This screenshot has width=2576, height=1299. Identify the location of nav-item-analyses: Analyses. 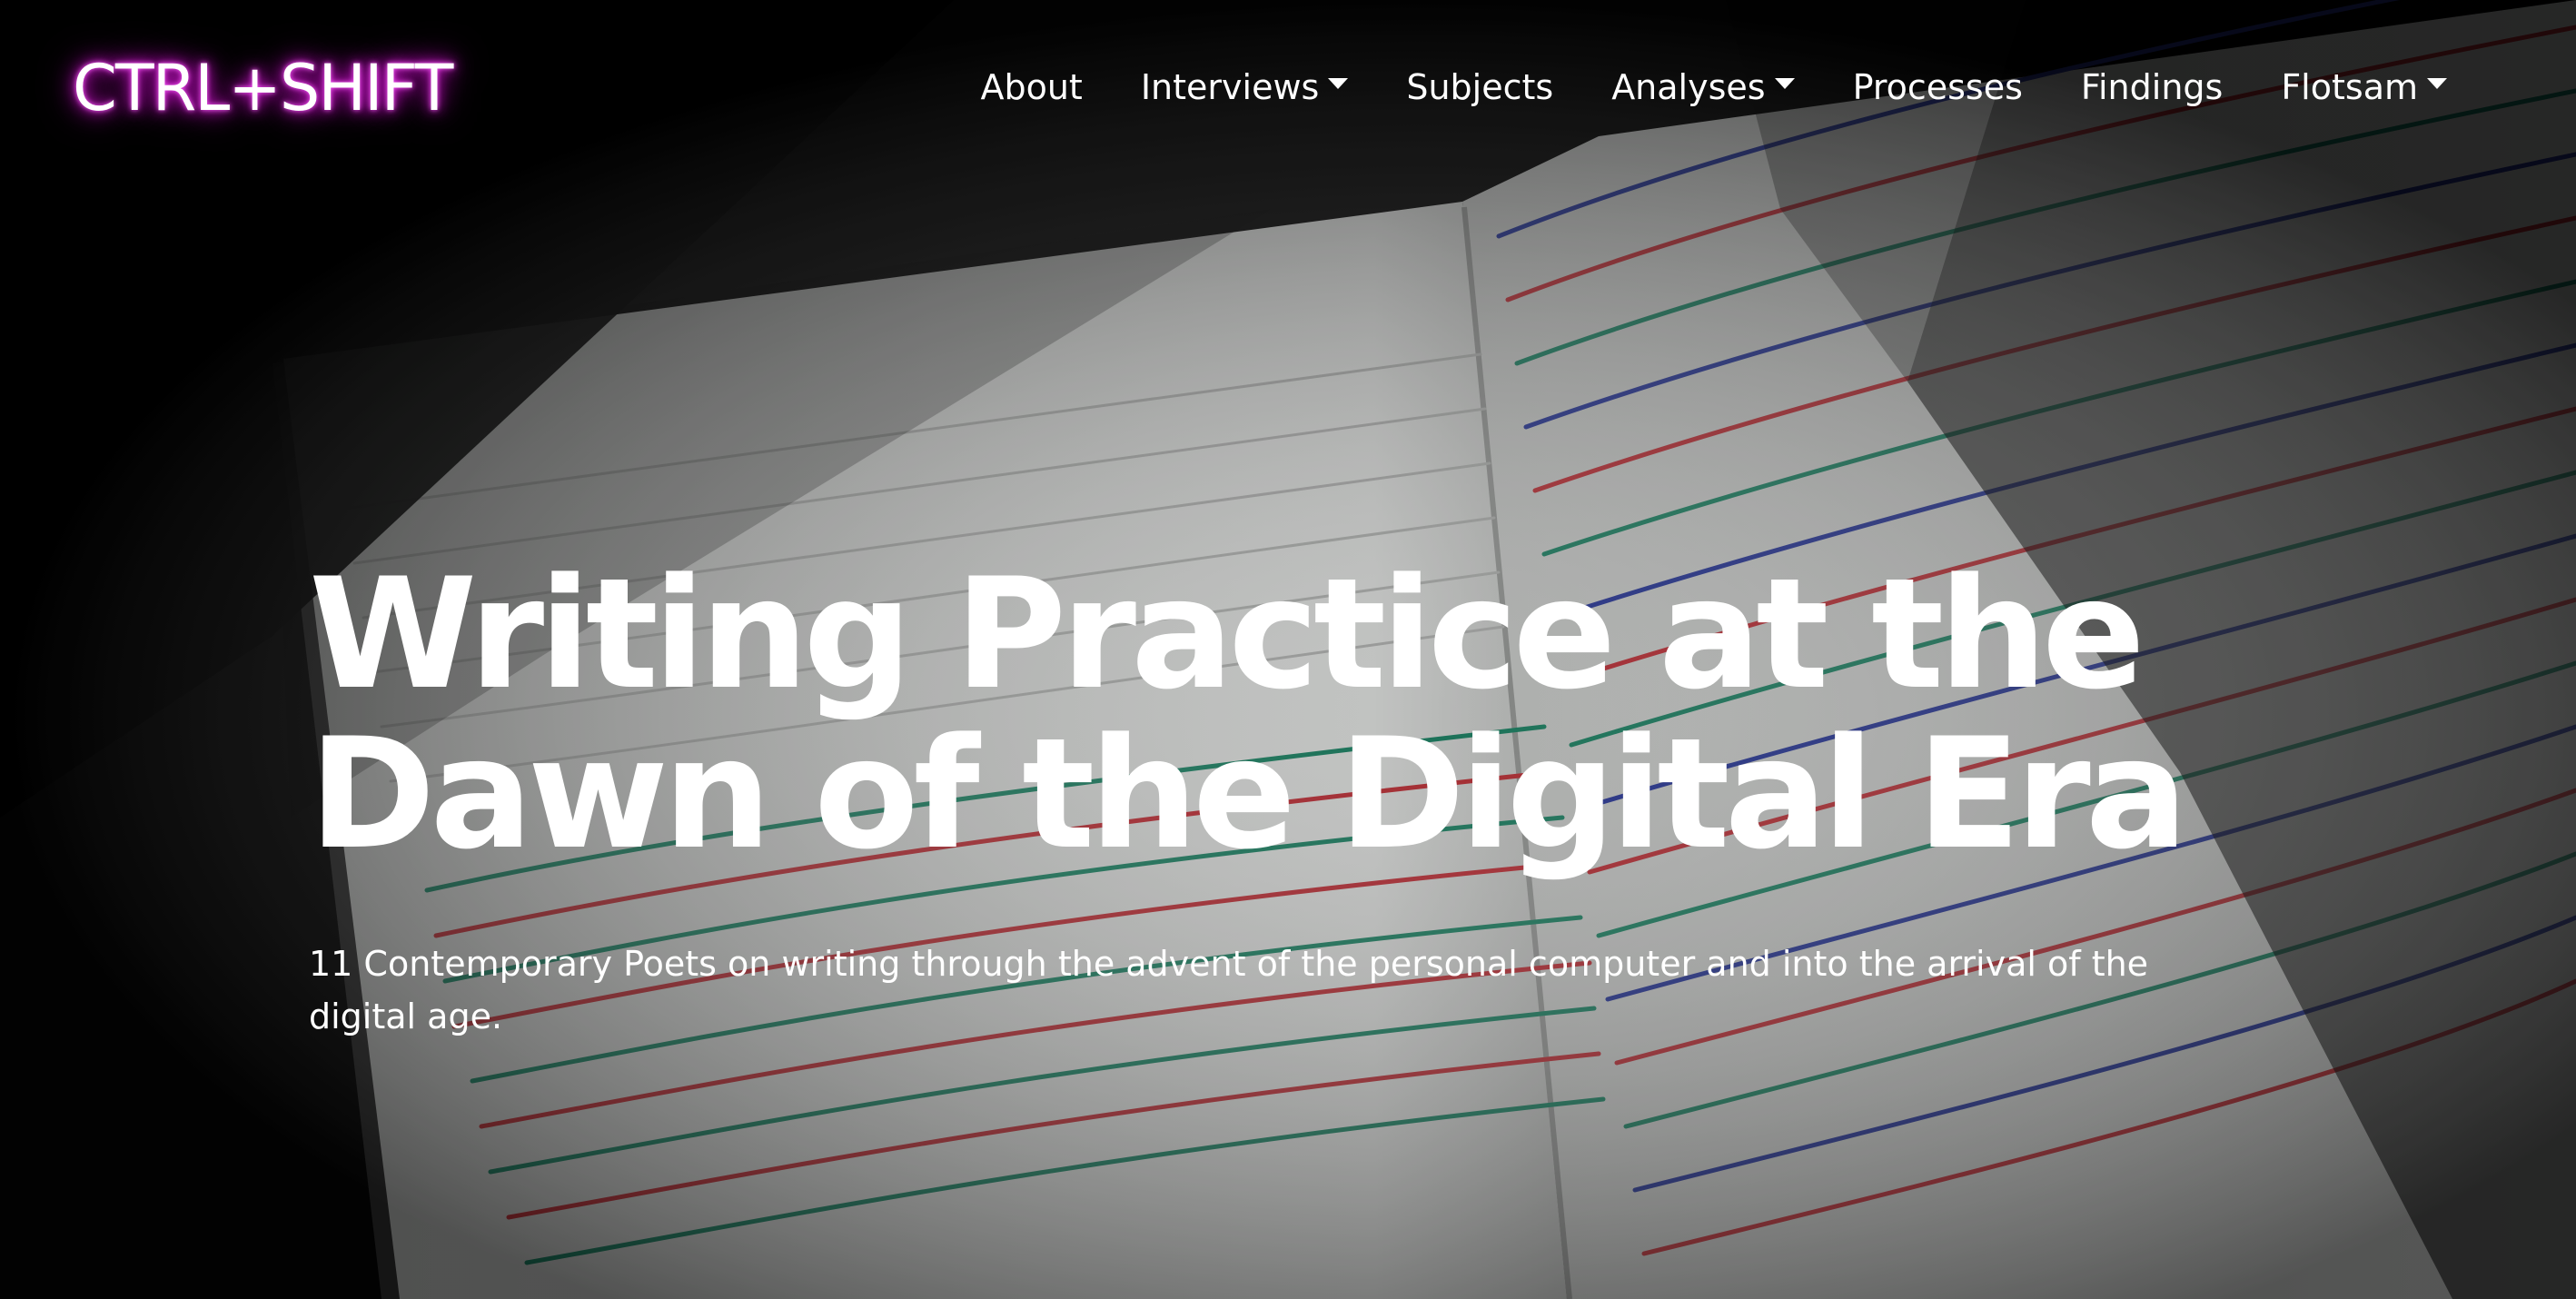
(1703, 87).